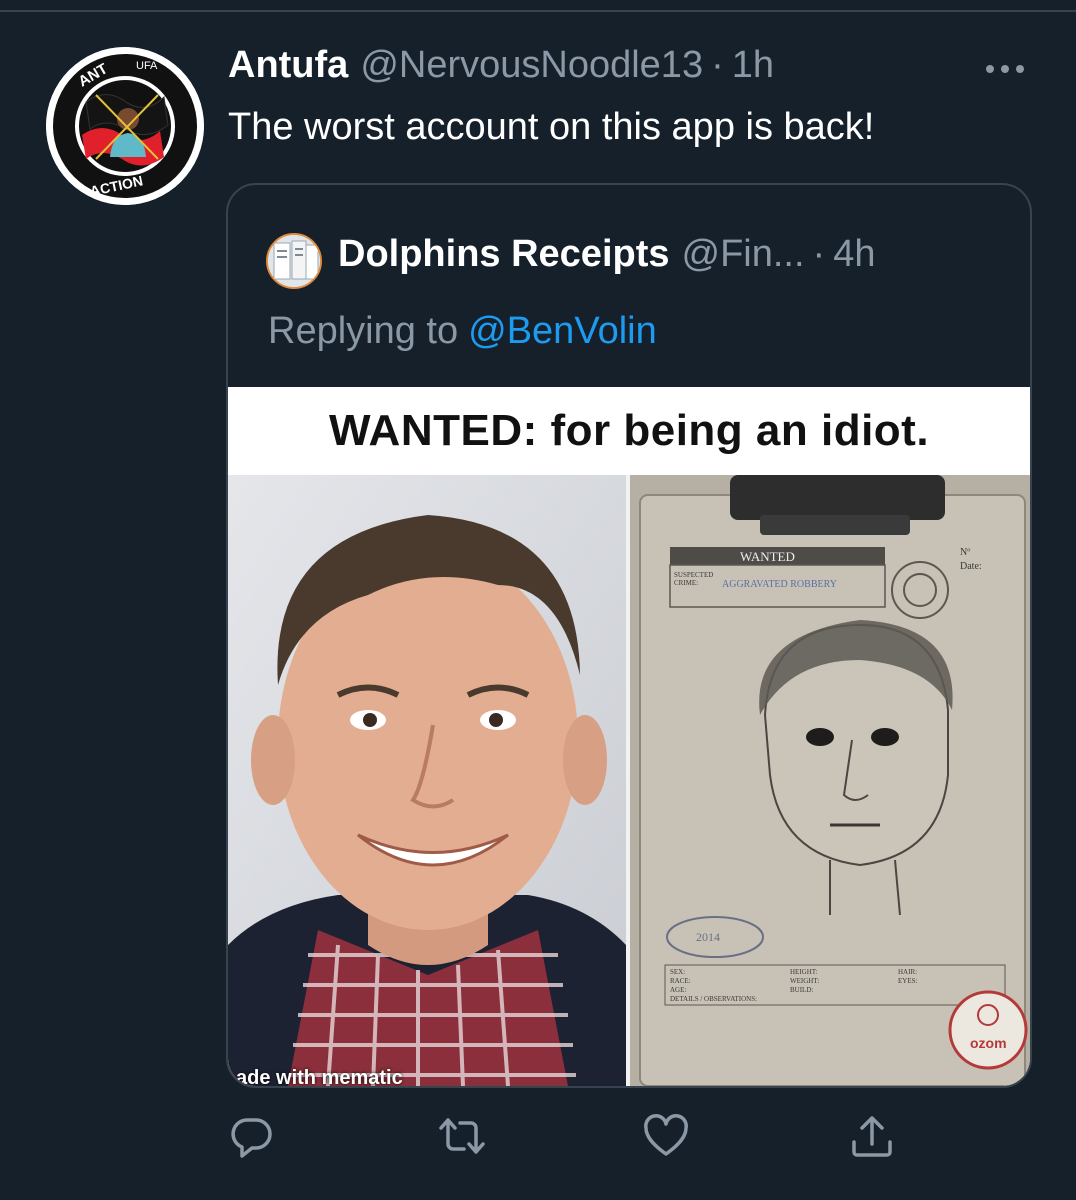 This screenshot has width=1076, height=1200. What do you see at coordinates (971, 566) in the screenshot?
I see `sketch-date-label: Date:` at bounding box center [971, 566].